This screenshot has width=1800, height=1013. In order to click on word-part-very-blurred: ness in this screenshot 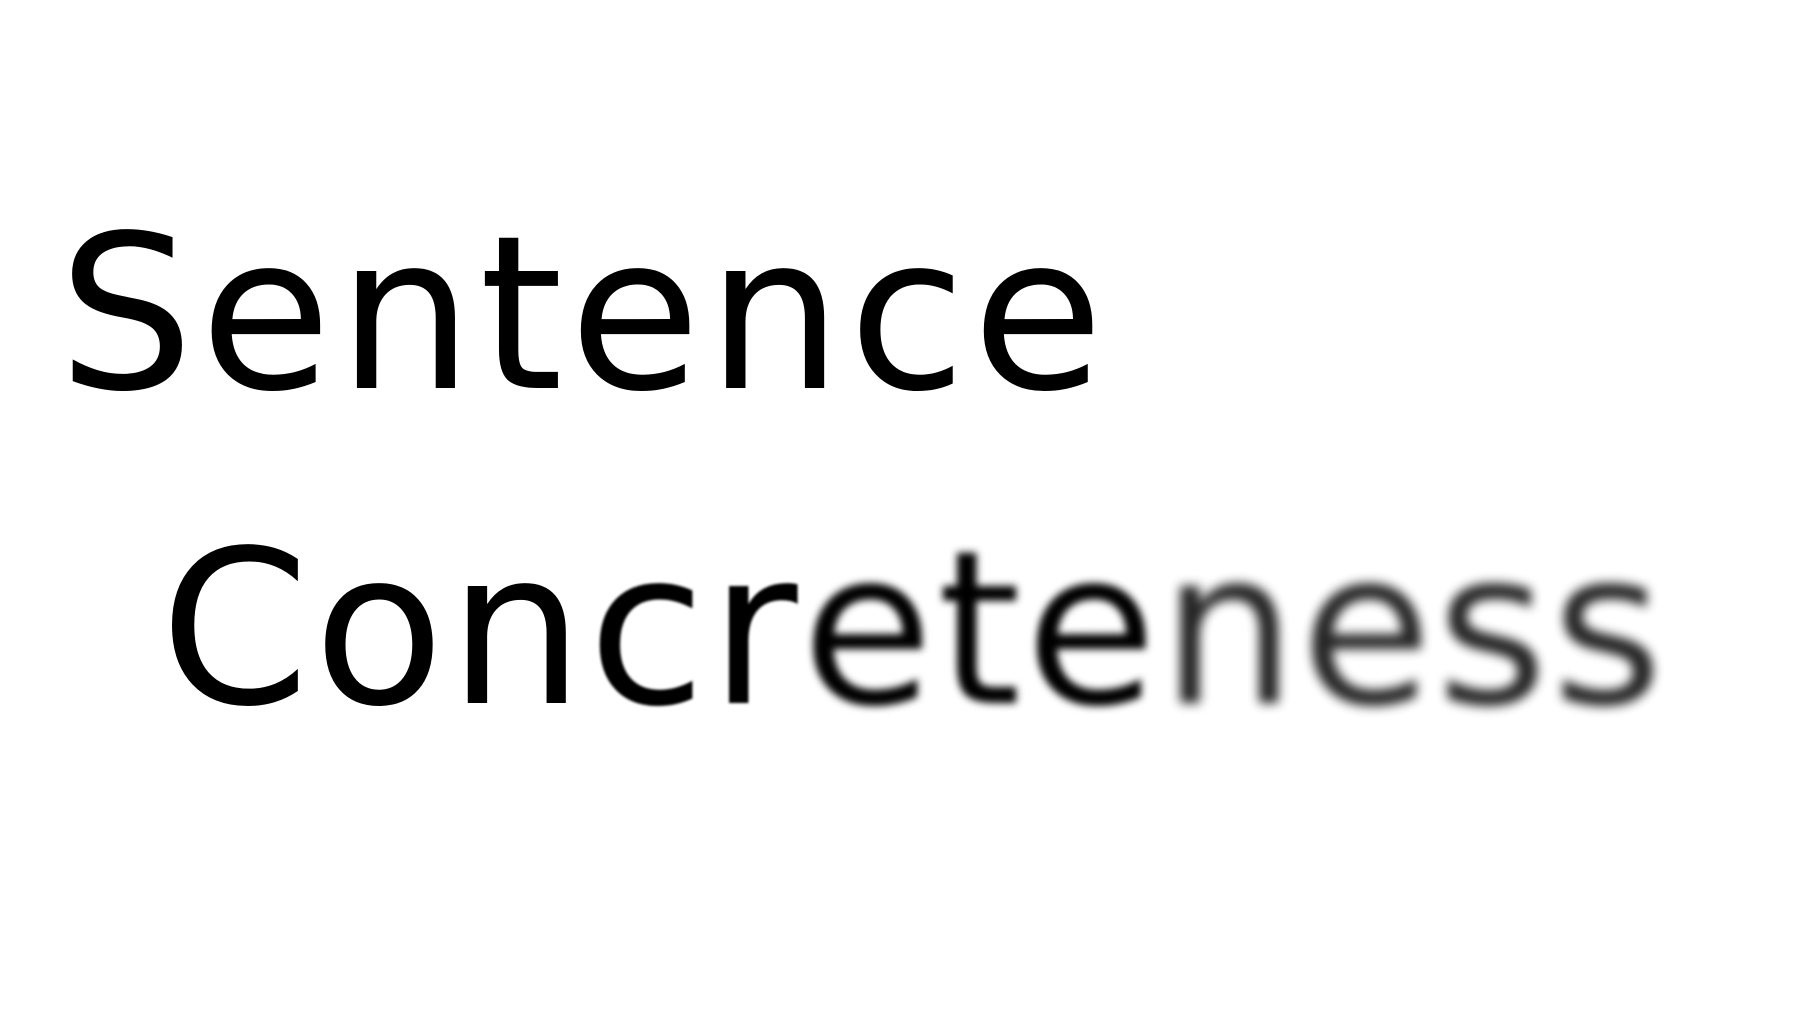, I will do `click(1414, 629)`.